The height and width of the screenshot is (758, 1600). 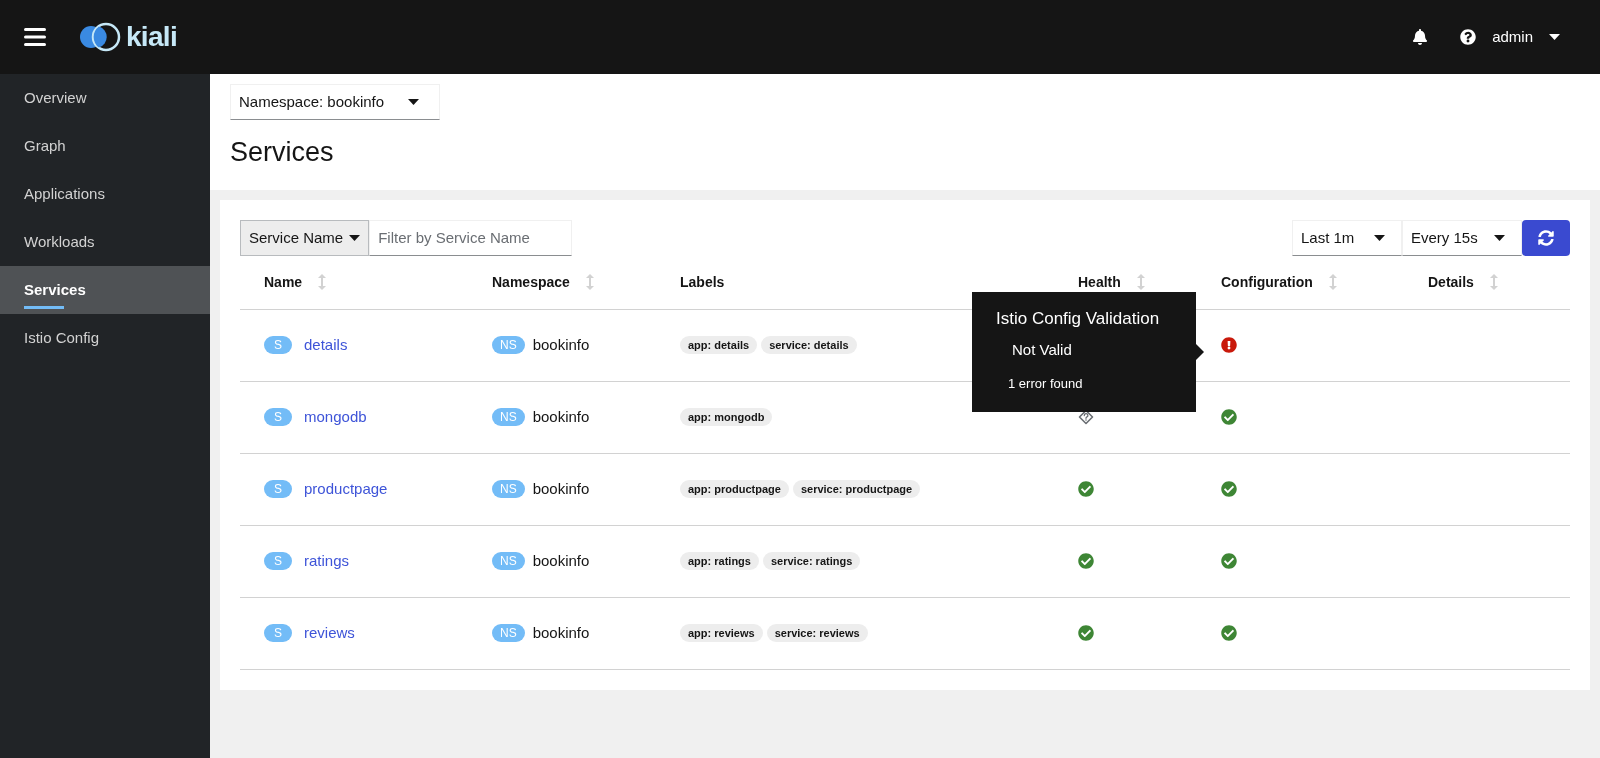 What do you see at coordinates (105, 242) in the screenshot?
I see `nav-item: Workloads` at bounding box center [105, 242].